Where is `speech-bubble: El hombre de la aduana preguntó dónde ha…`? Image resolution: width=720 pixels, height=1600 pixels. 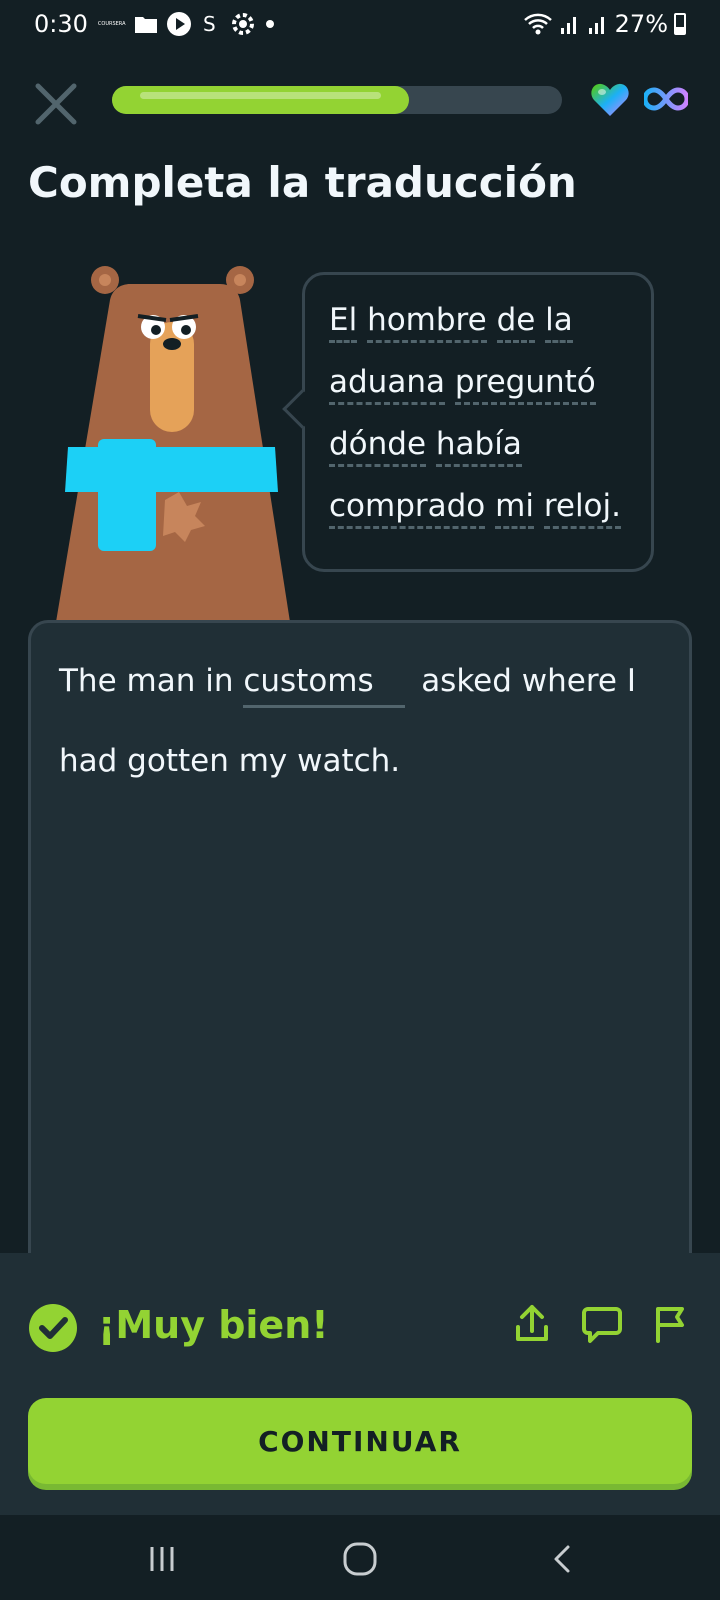 speech-bubble: El hombre de la aduana preguntó dónde ha… is located at coordinates (468, 422).